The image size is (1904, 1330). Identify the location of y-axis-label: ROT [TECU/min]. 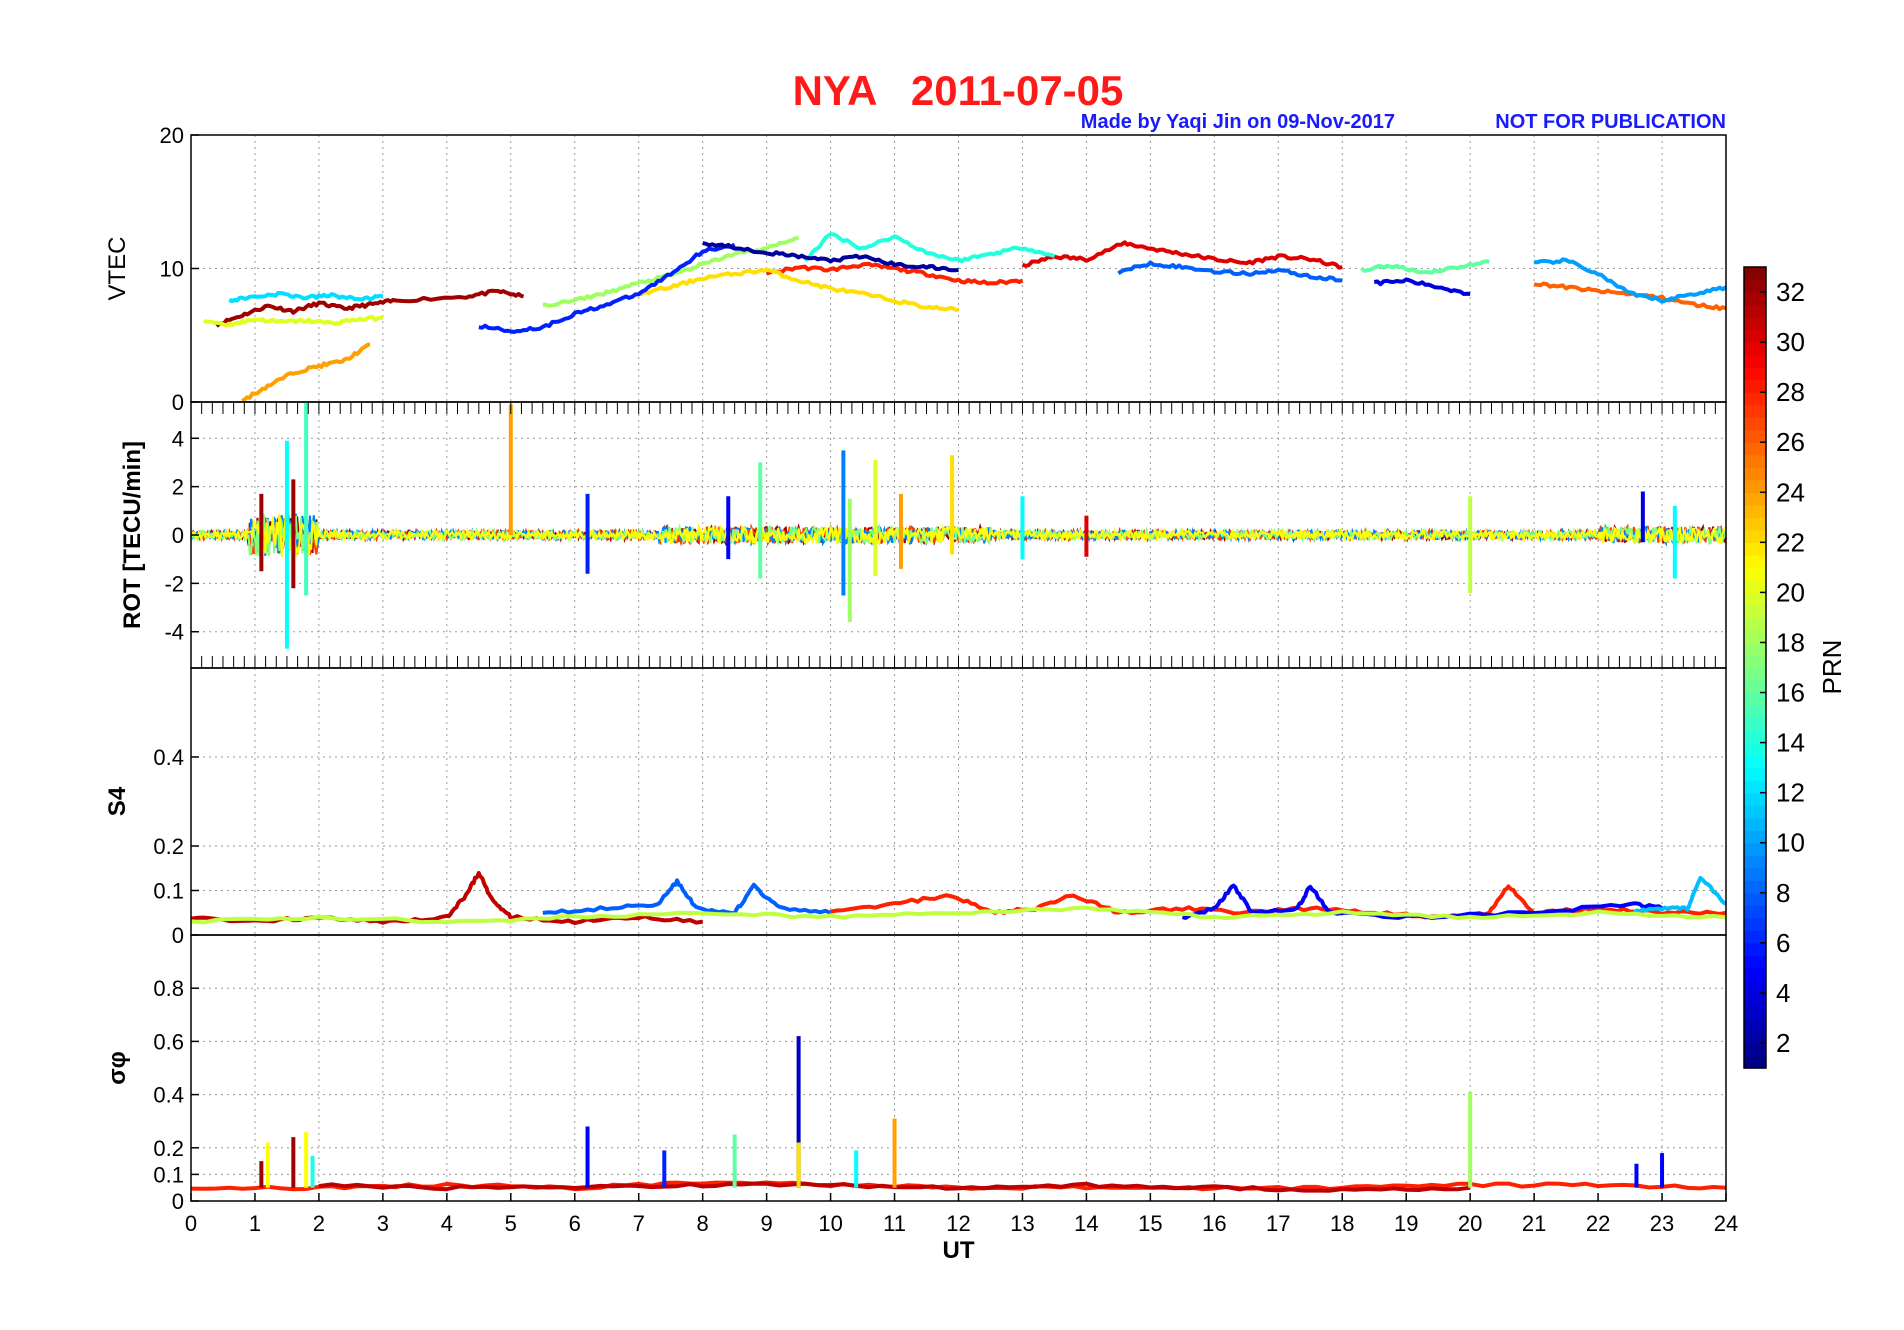
(132, 535).